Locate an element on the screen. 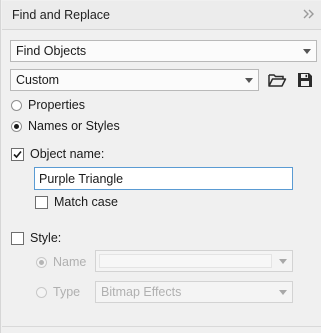 This screenshot has height=333, width=321. save-disk-icon is located at coordinates (305, 80).